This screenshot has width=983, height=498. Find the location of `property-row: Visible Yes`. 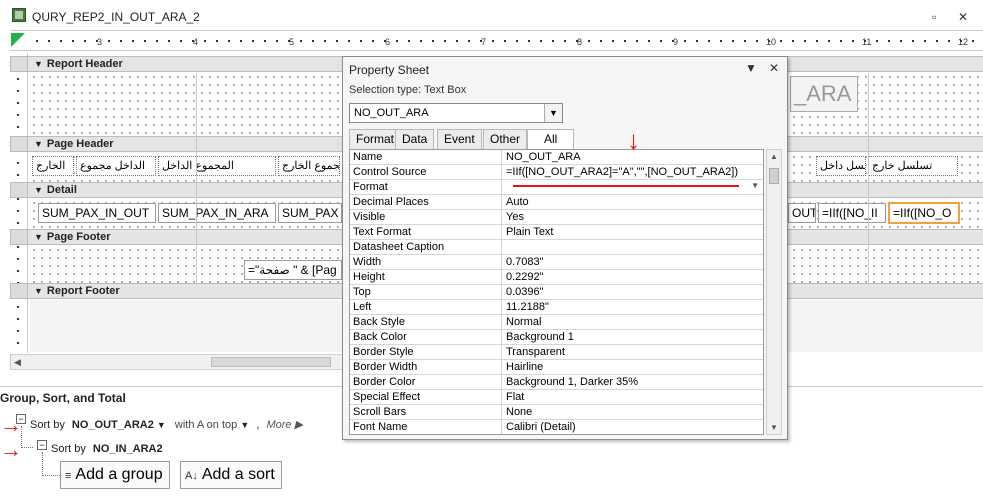

property-row: Visible Yes is located at coordinates (556, 217).